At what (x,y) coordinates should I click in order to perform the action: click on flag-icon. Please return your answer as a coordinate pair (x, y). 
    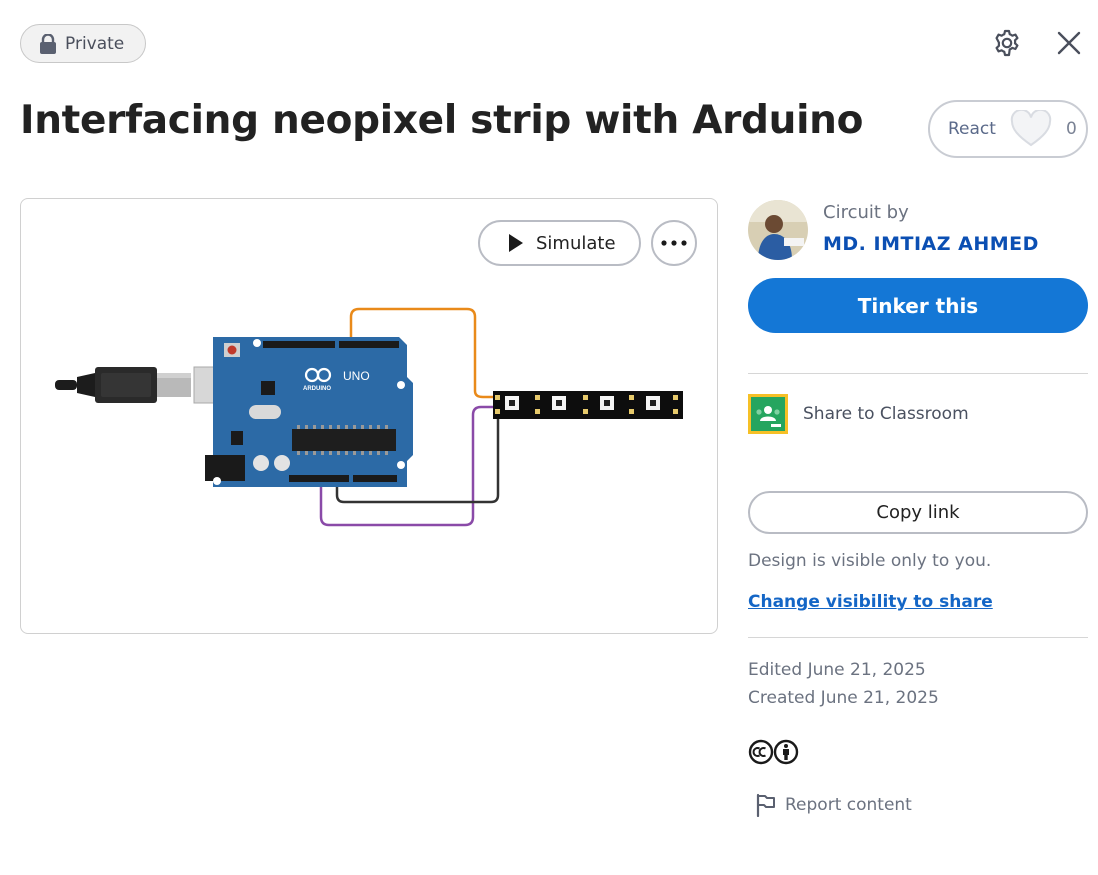
    Looking at the image, I should click on (765, 805).